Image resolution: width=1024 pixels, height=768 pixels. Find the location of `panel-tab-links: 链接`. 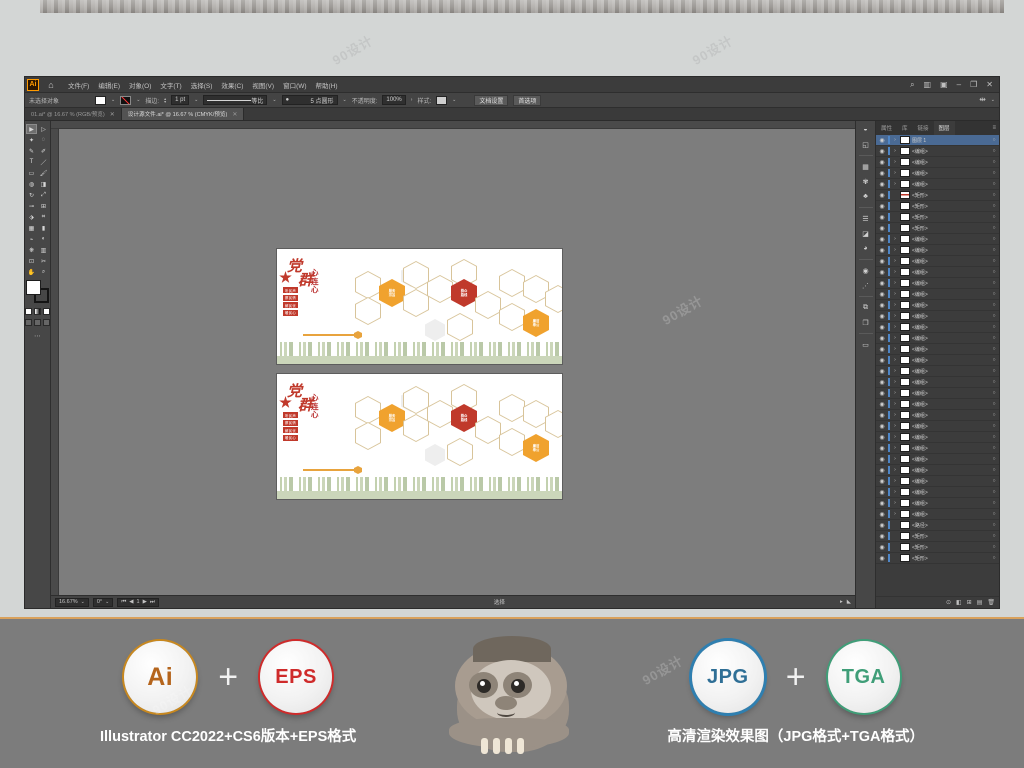

panel-tab-links: 链接 is located at coordinates (923, 128).